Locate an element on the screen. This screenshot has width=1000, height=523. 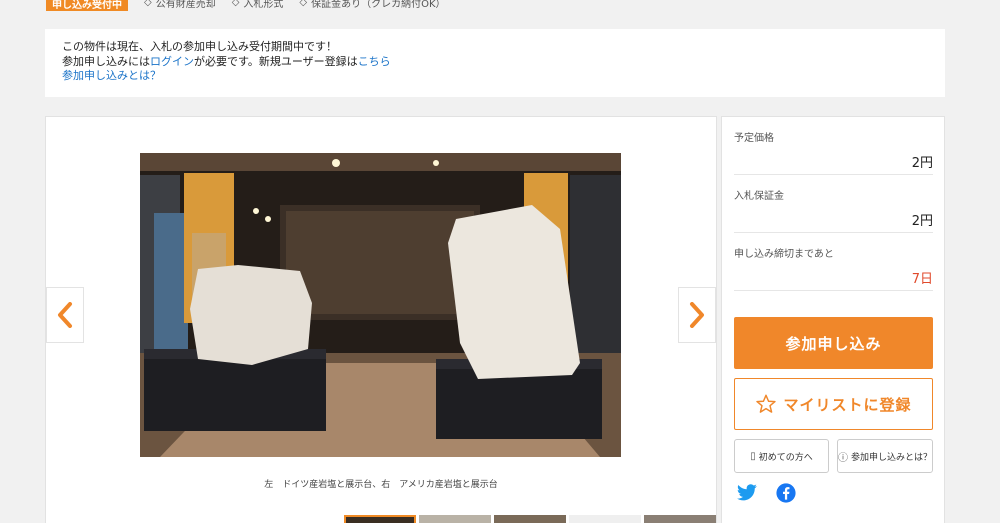
status-badge: 申し込み受付中 is located at coordinates (87, 5).